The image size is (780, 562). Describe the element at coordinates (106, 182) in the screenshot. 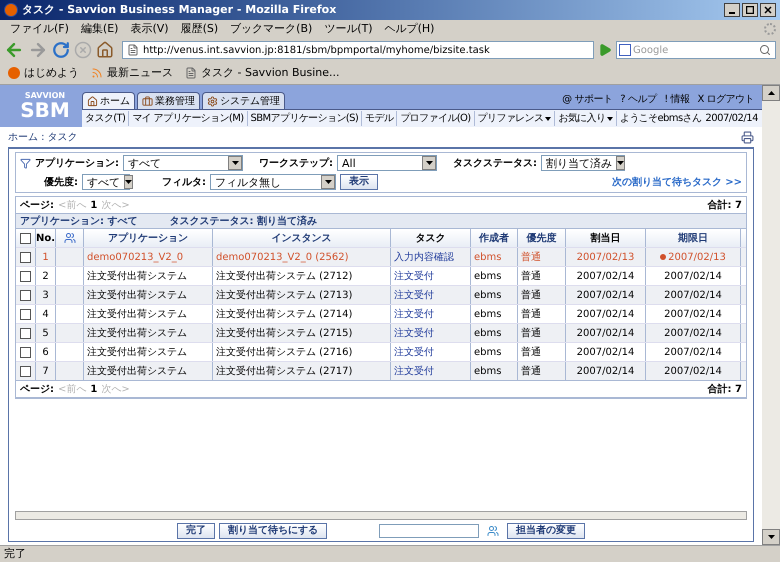

I see `priority-select: すべて` at that location.